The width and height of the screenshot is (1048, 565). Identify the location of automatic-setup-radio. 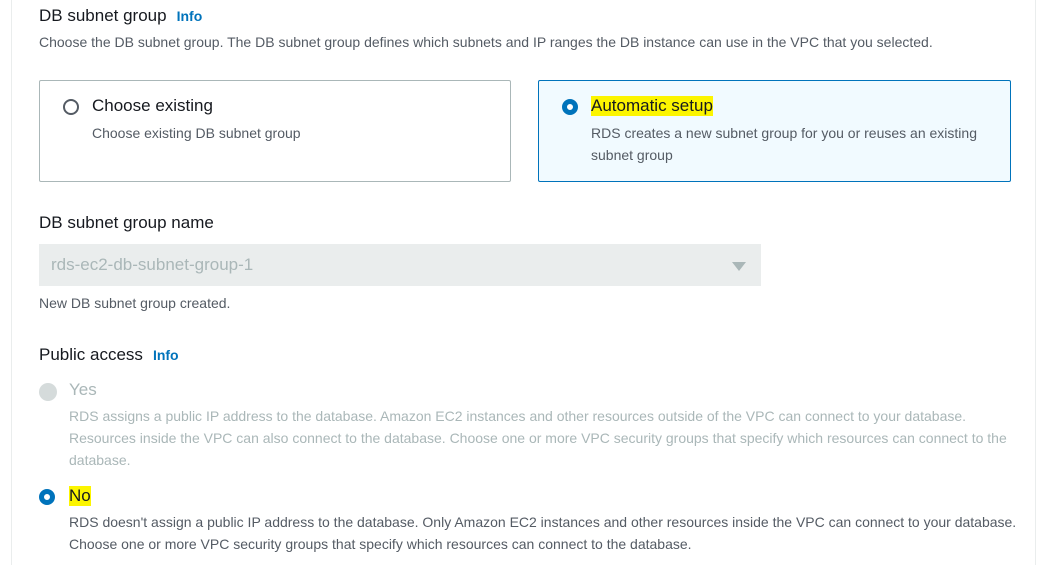
(570, 107).